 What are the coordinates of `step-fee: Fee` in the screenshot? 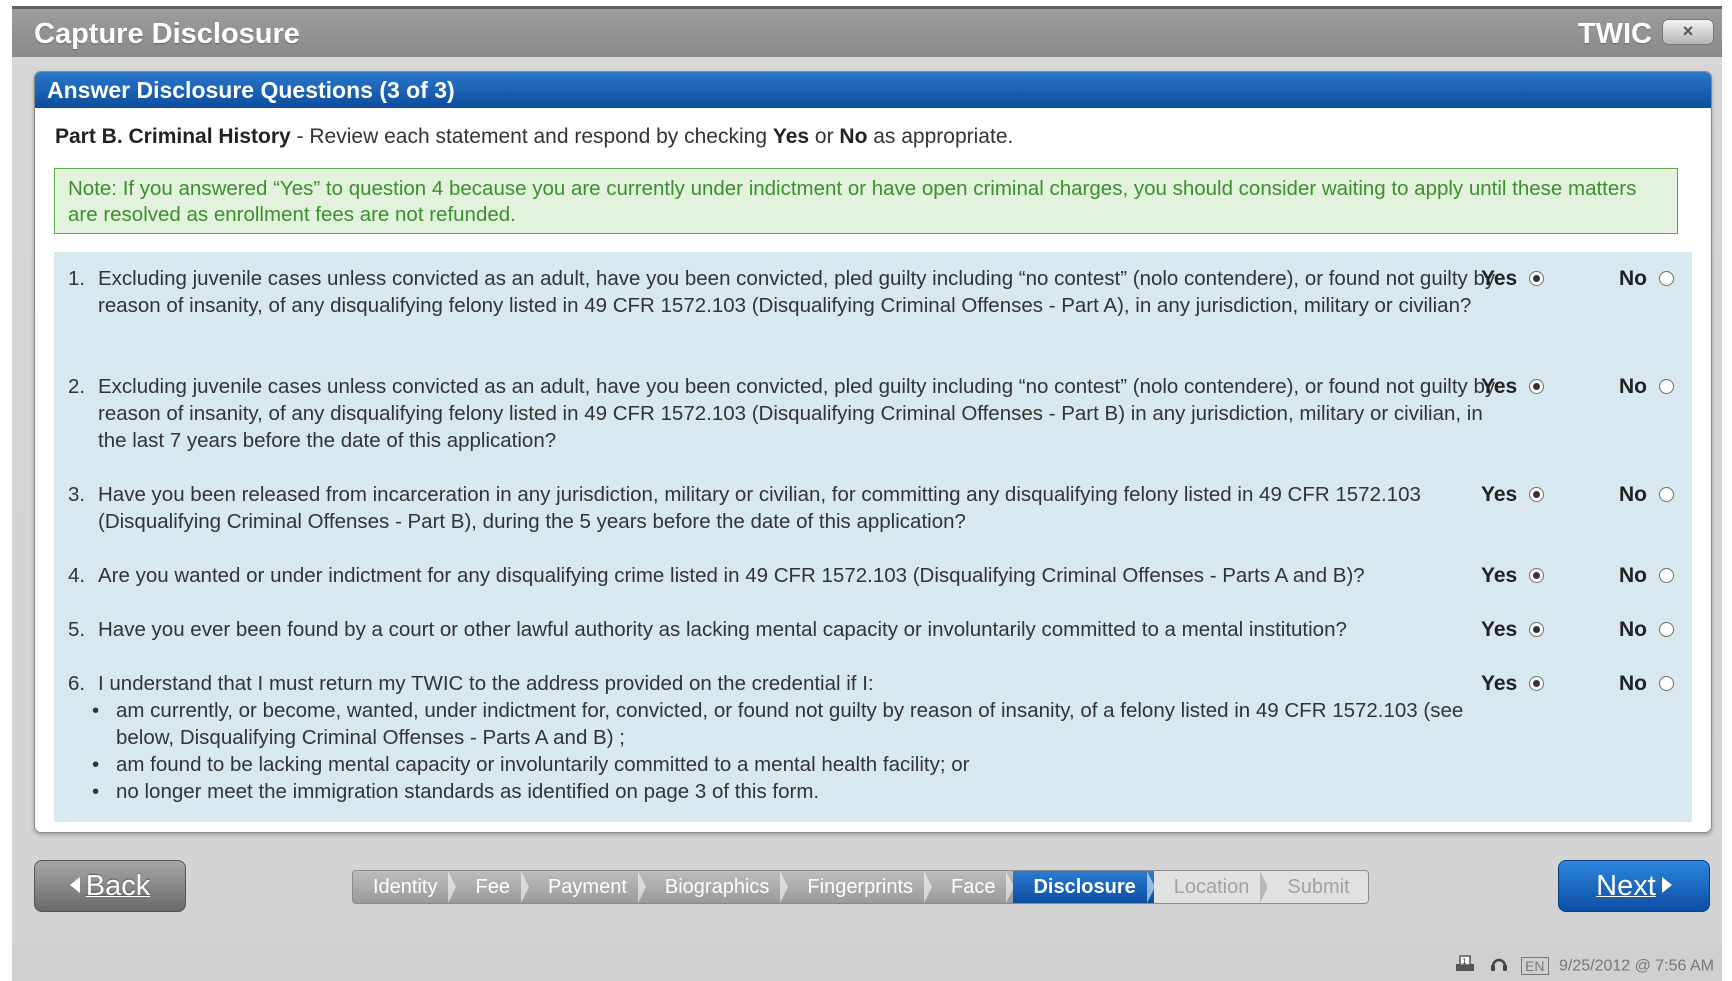 It's located at (492, 887).